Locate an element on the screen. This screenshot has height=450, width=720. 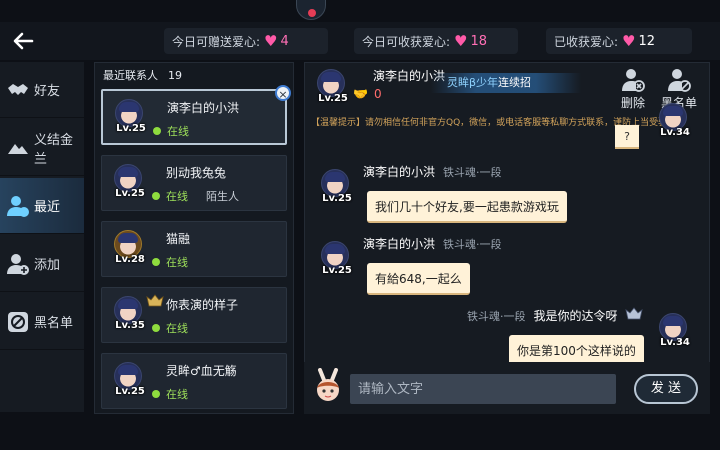
nav-item-recent: 最近 is located at coordinates (42, 206).